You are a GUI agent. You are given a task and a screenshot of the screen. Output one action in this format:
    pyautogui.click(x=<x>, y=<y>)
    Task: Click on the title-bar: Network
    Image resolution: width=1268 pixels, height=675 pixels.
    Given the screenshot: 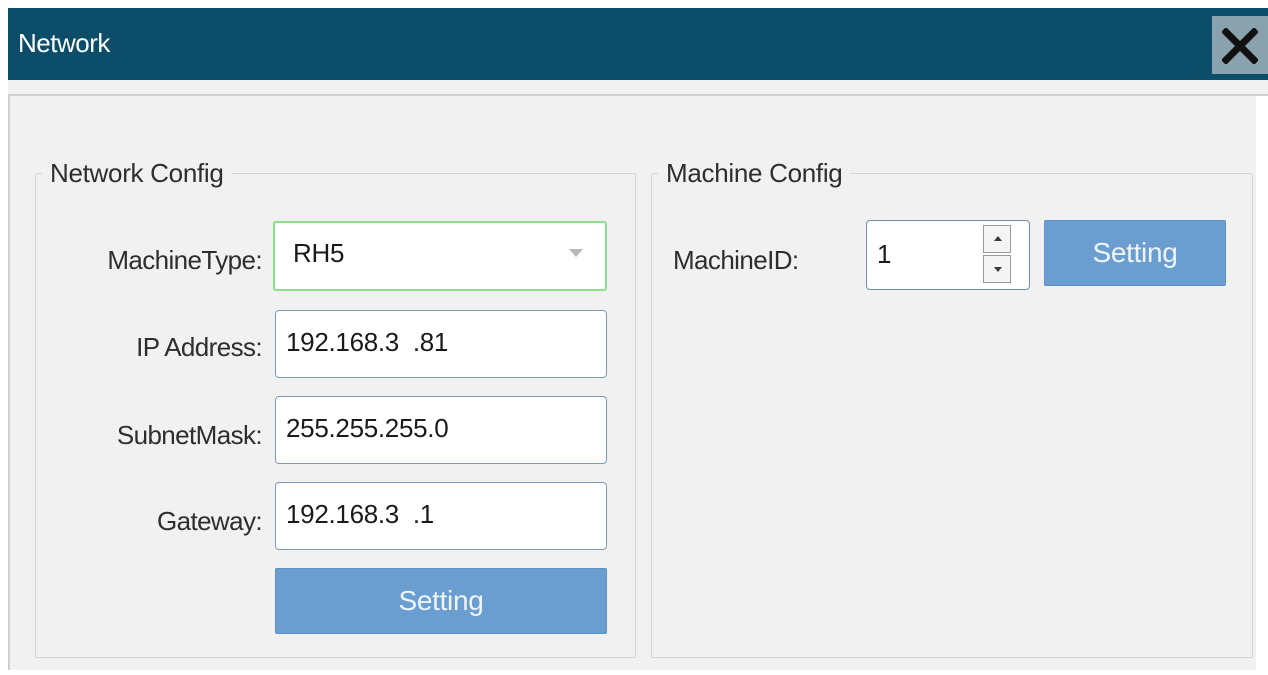 What is the action you would take?
    pyautogui.click(x=638, y=44)
    